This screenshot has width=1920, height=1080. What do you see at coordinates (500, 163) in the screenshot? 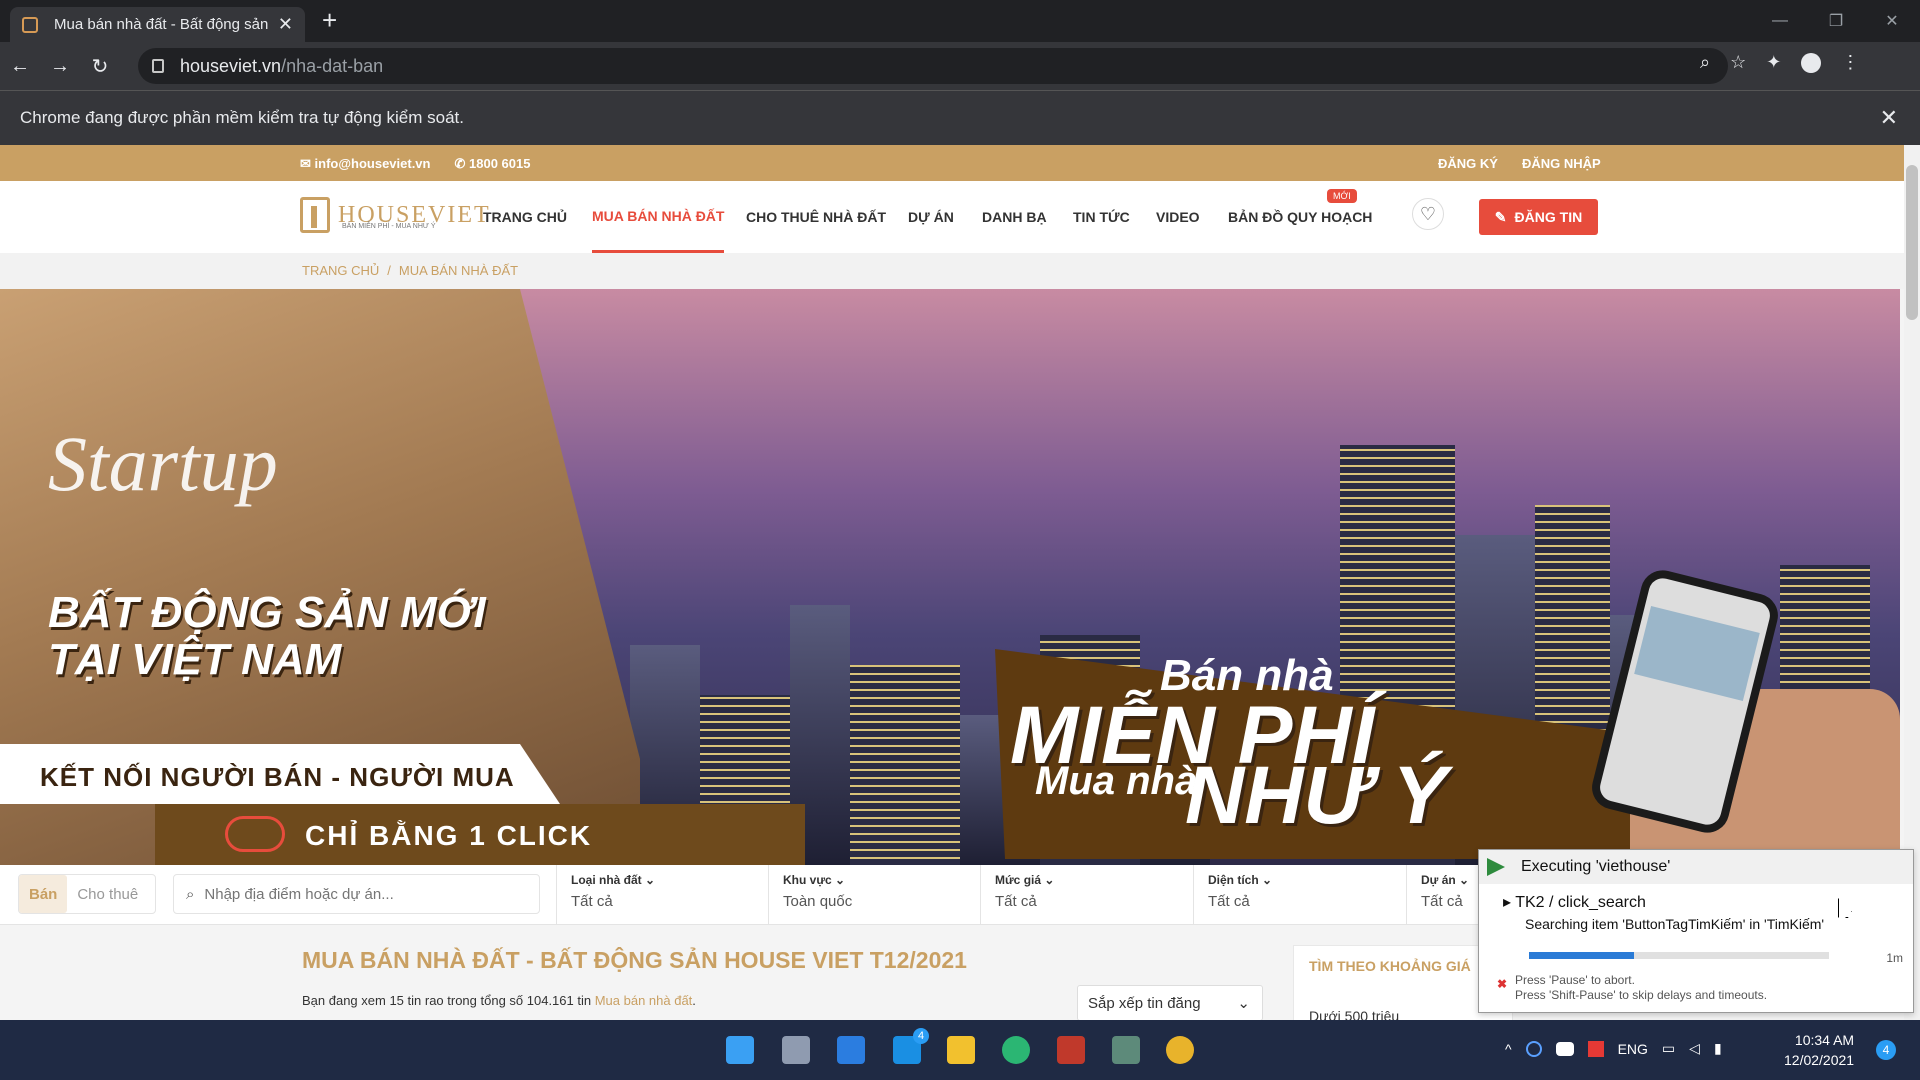
I see `phone-text: 1800 6015` at bounding box center [500, 163].